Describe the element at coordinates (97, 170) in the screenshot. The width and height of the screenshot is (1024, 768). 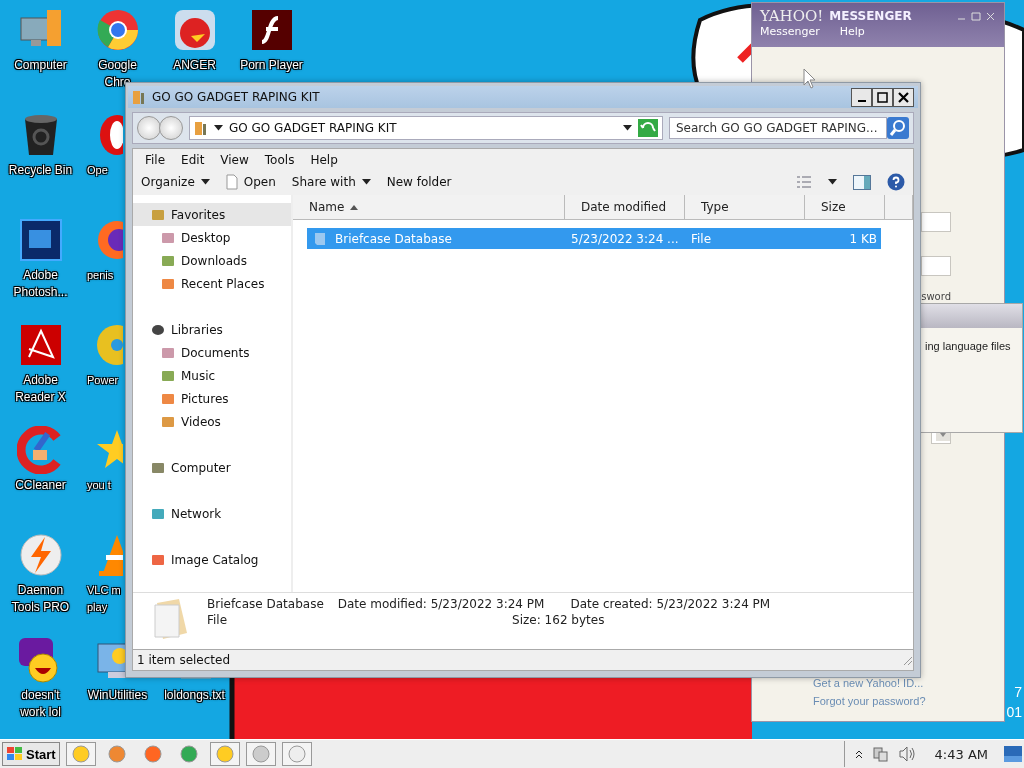
I see `desktop-icon-label: Ope` at that location.